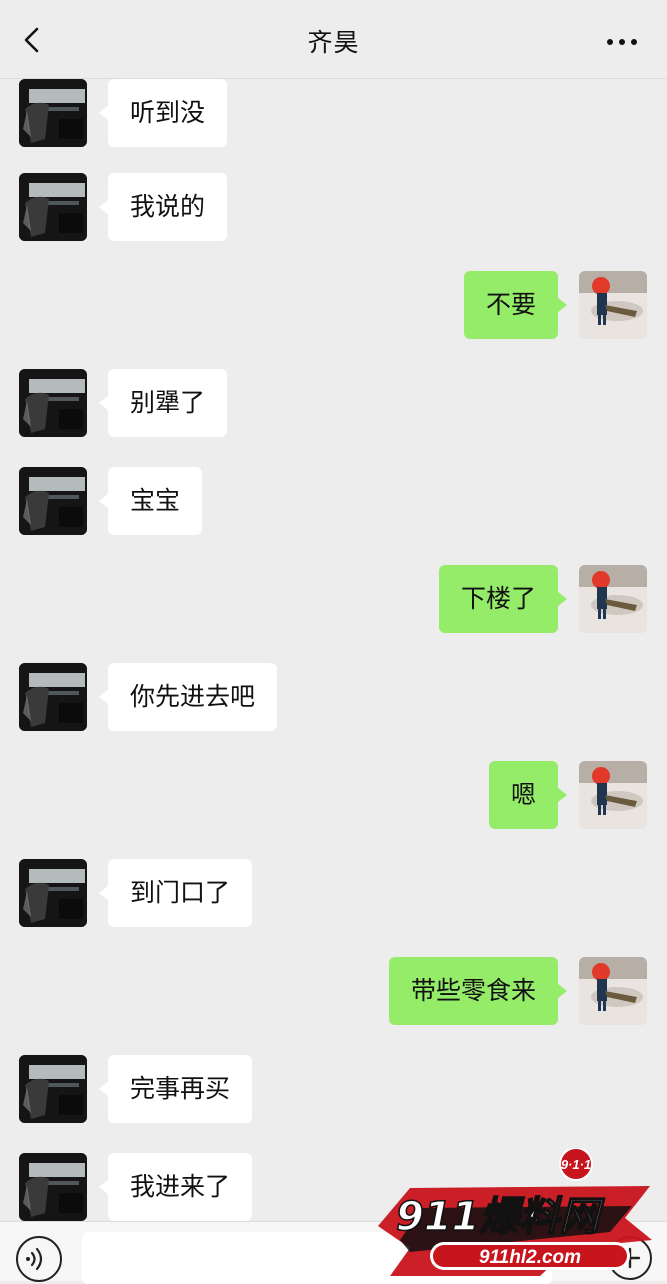  What do you see at coordinates (515, 305) in the screenshot?
I see `sent-message-bubble: 不要` at bounding box center [515, 305].